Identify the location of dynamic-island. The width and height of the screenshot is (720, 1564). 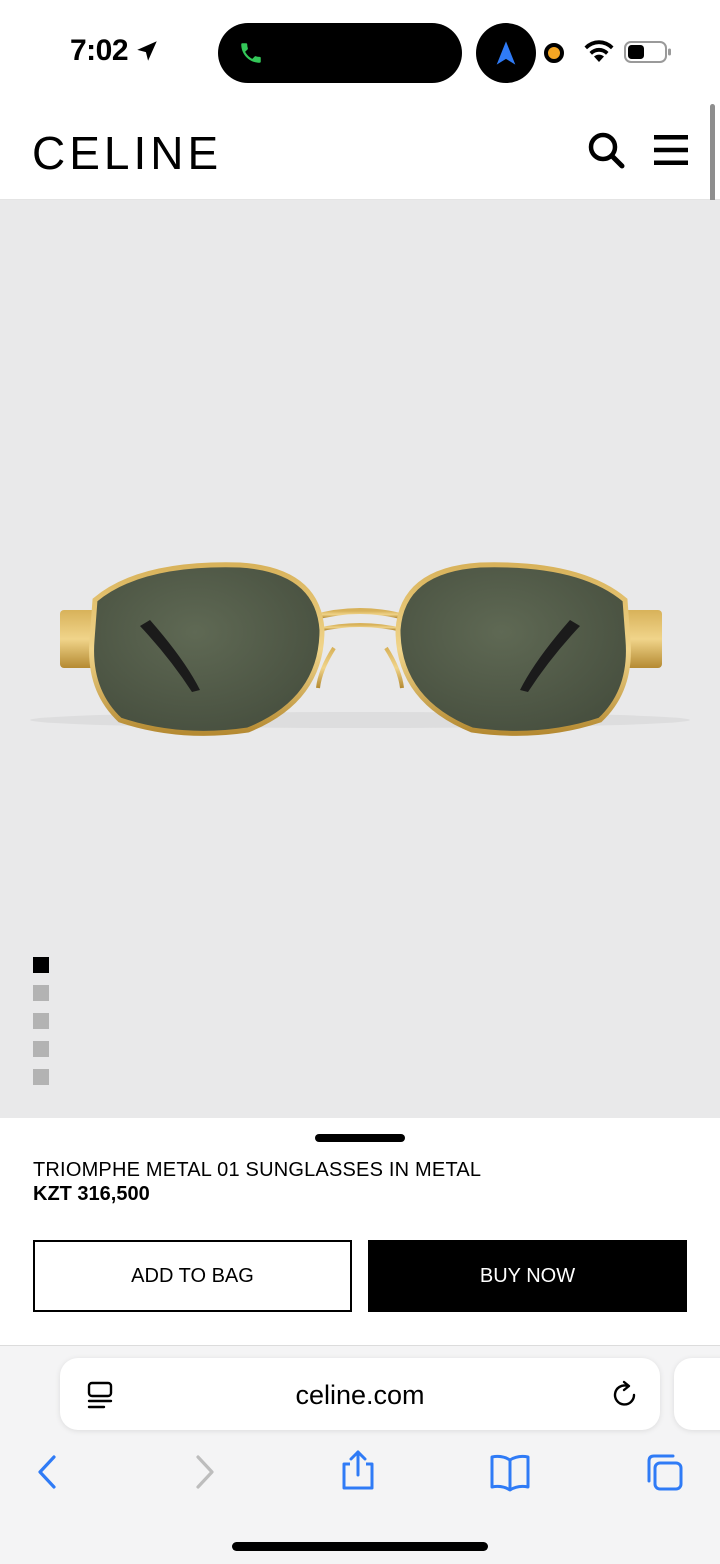
(340, 53).